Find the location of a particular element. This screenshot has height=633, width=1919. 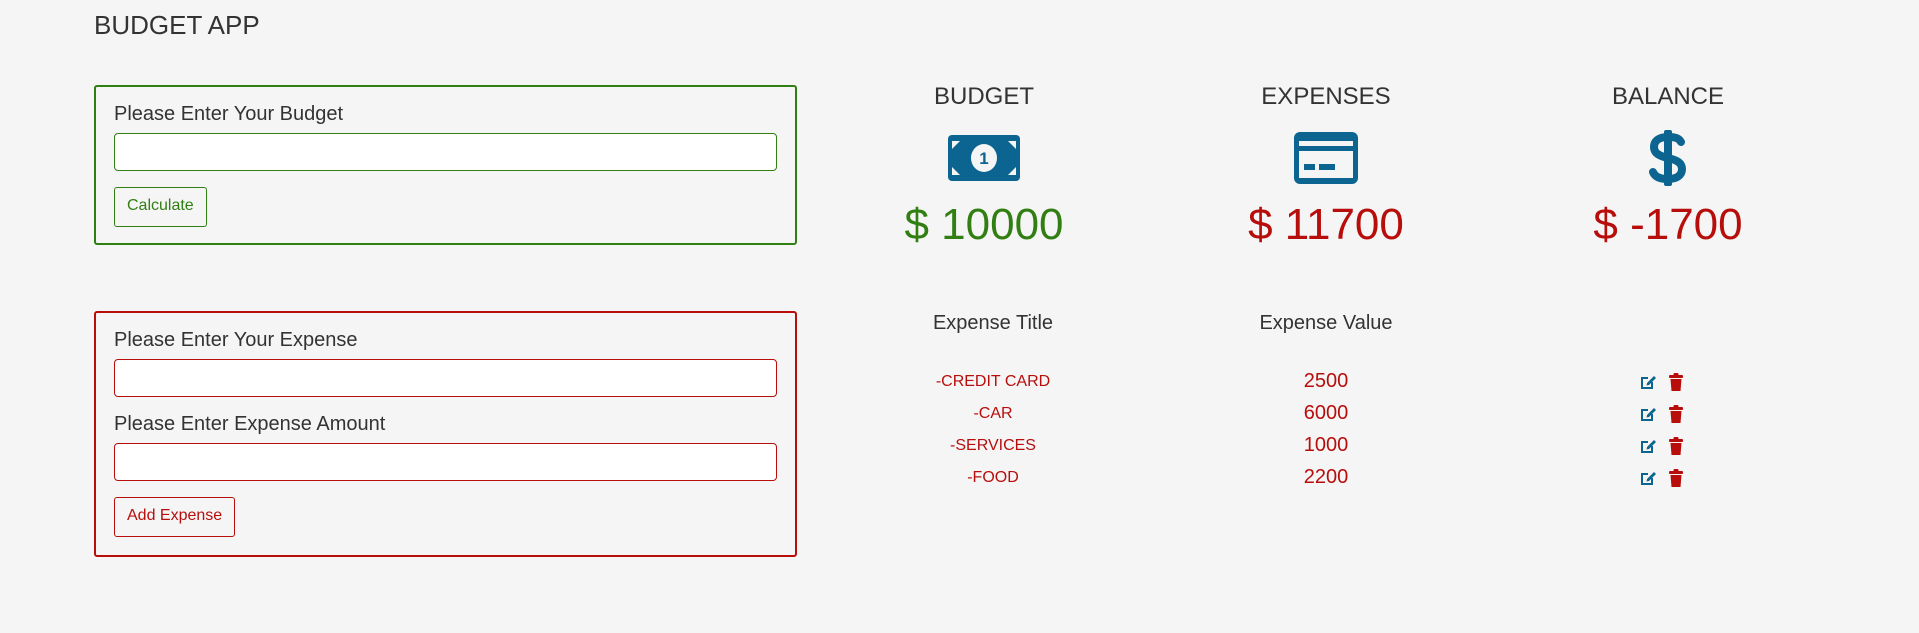

expenses-summary: EXPENSES $ 11700 is located at coordinates (1326, 166).